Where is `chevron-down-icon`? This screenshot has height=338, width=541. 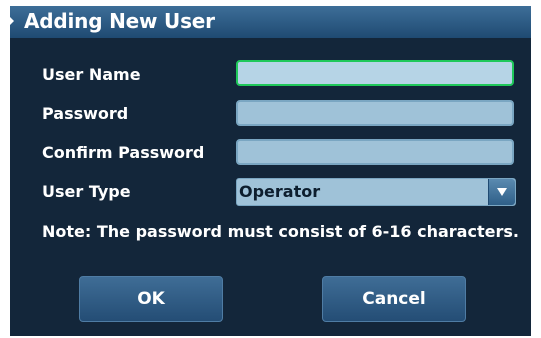 chevron-down-icon is located at coordinates (501, 192).